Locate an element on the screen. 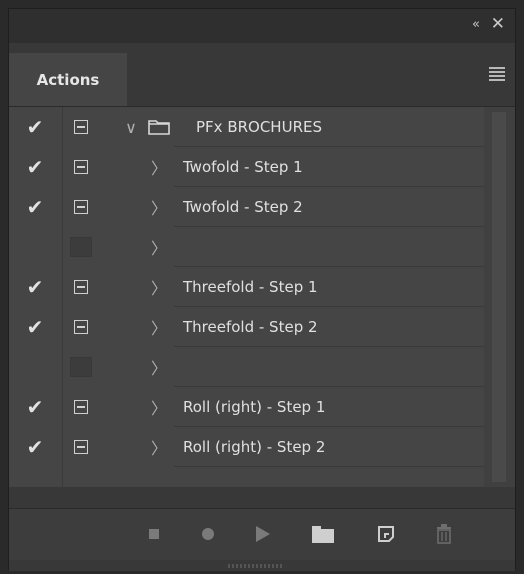  action-set-label: PFx BROCHURES is located at coordinates (259, 127).